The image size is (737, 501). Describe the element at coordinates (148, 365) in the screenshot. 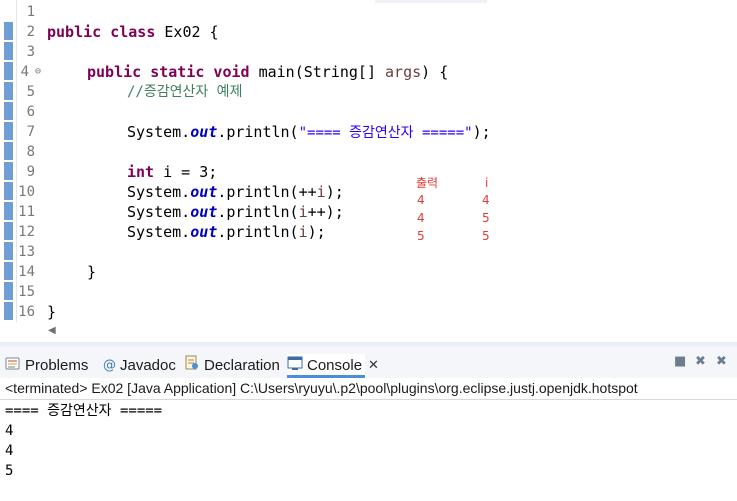

I see `tab-label: Javadoc` at that location.